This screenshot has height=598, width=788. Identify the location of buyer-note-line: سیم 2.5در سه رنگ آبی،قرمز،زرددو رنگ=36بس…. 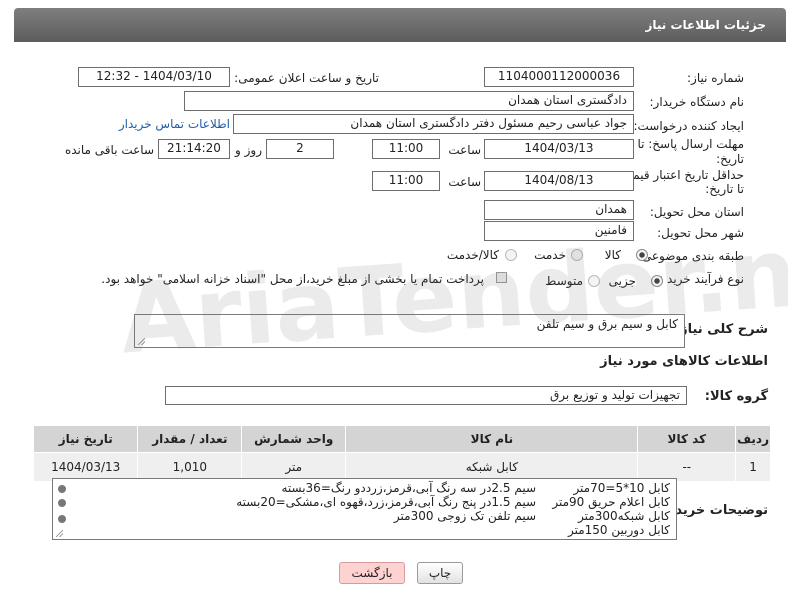
(408, 488).